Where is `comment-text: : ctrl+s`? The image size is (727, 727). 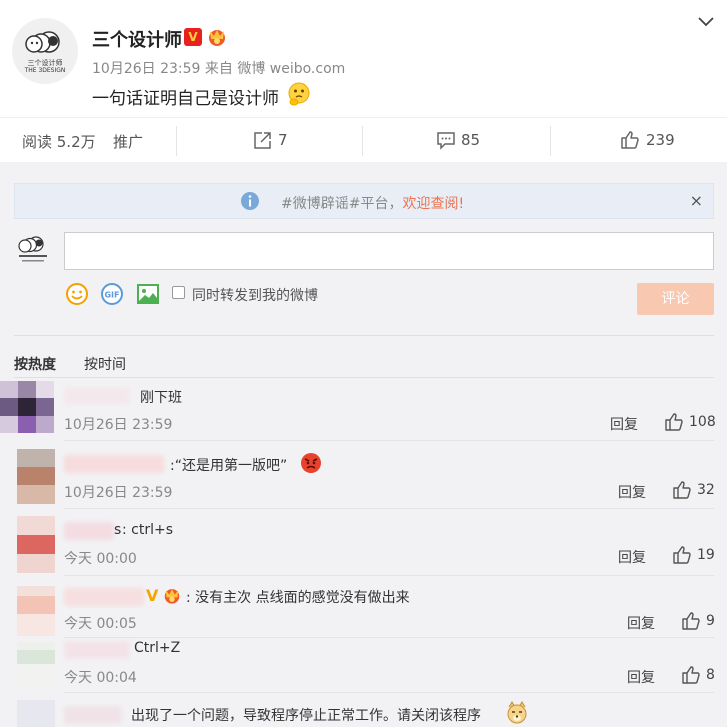 comment-text: : ctrl+s is located at coordinates (148, 530).